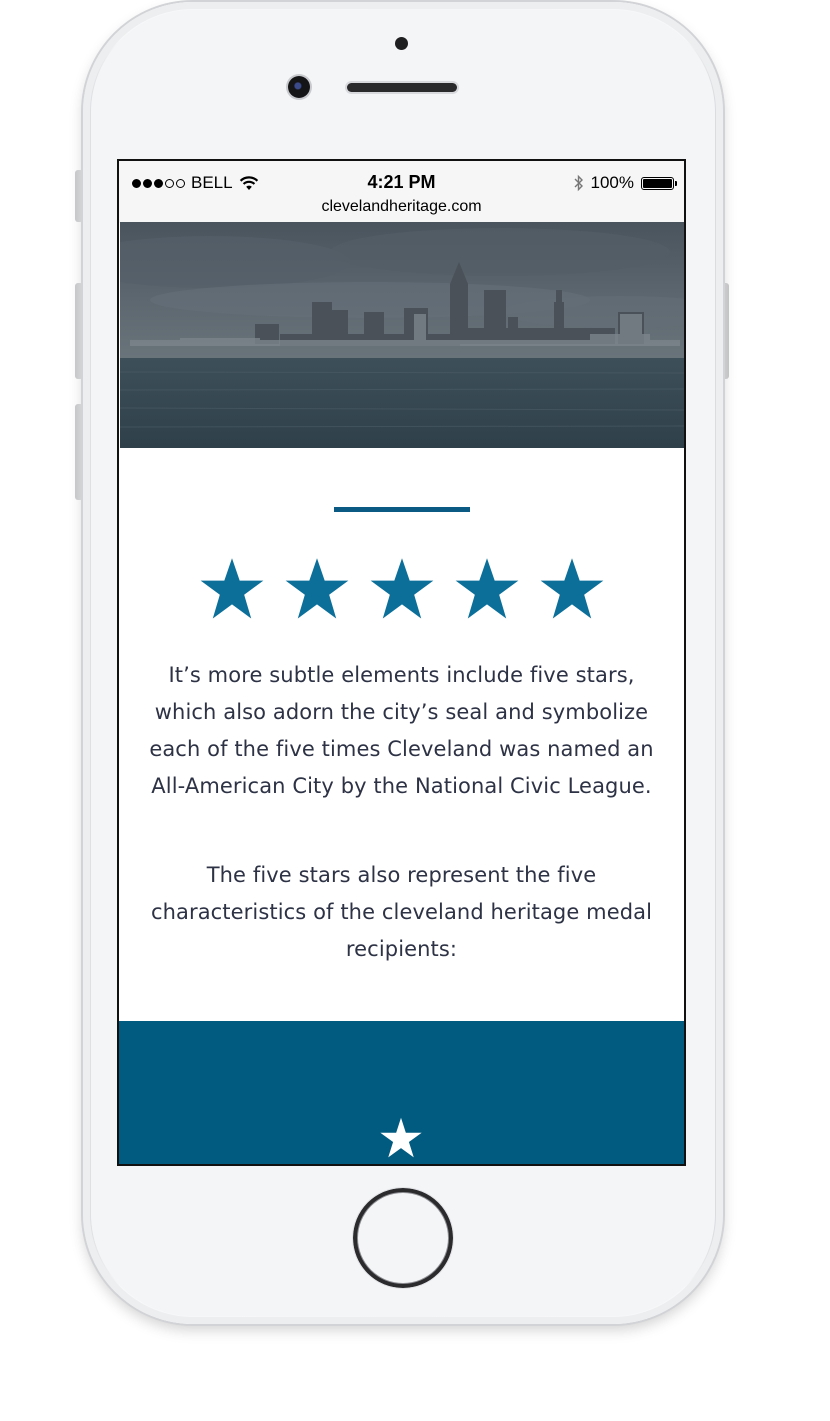  I want to click on battery-percentage: 100%, so click(612, 182).